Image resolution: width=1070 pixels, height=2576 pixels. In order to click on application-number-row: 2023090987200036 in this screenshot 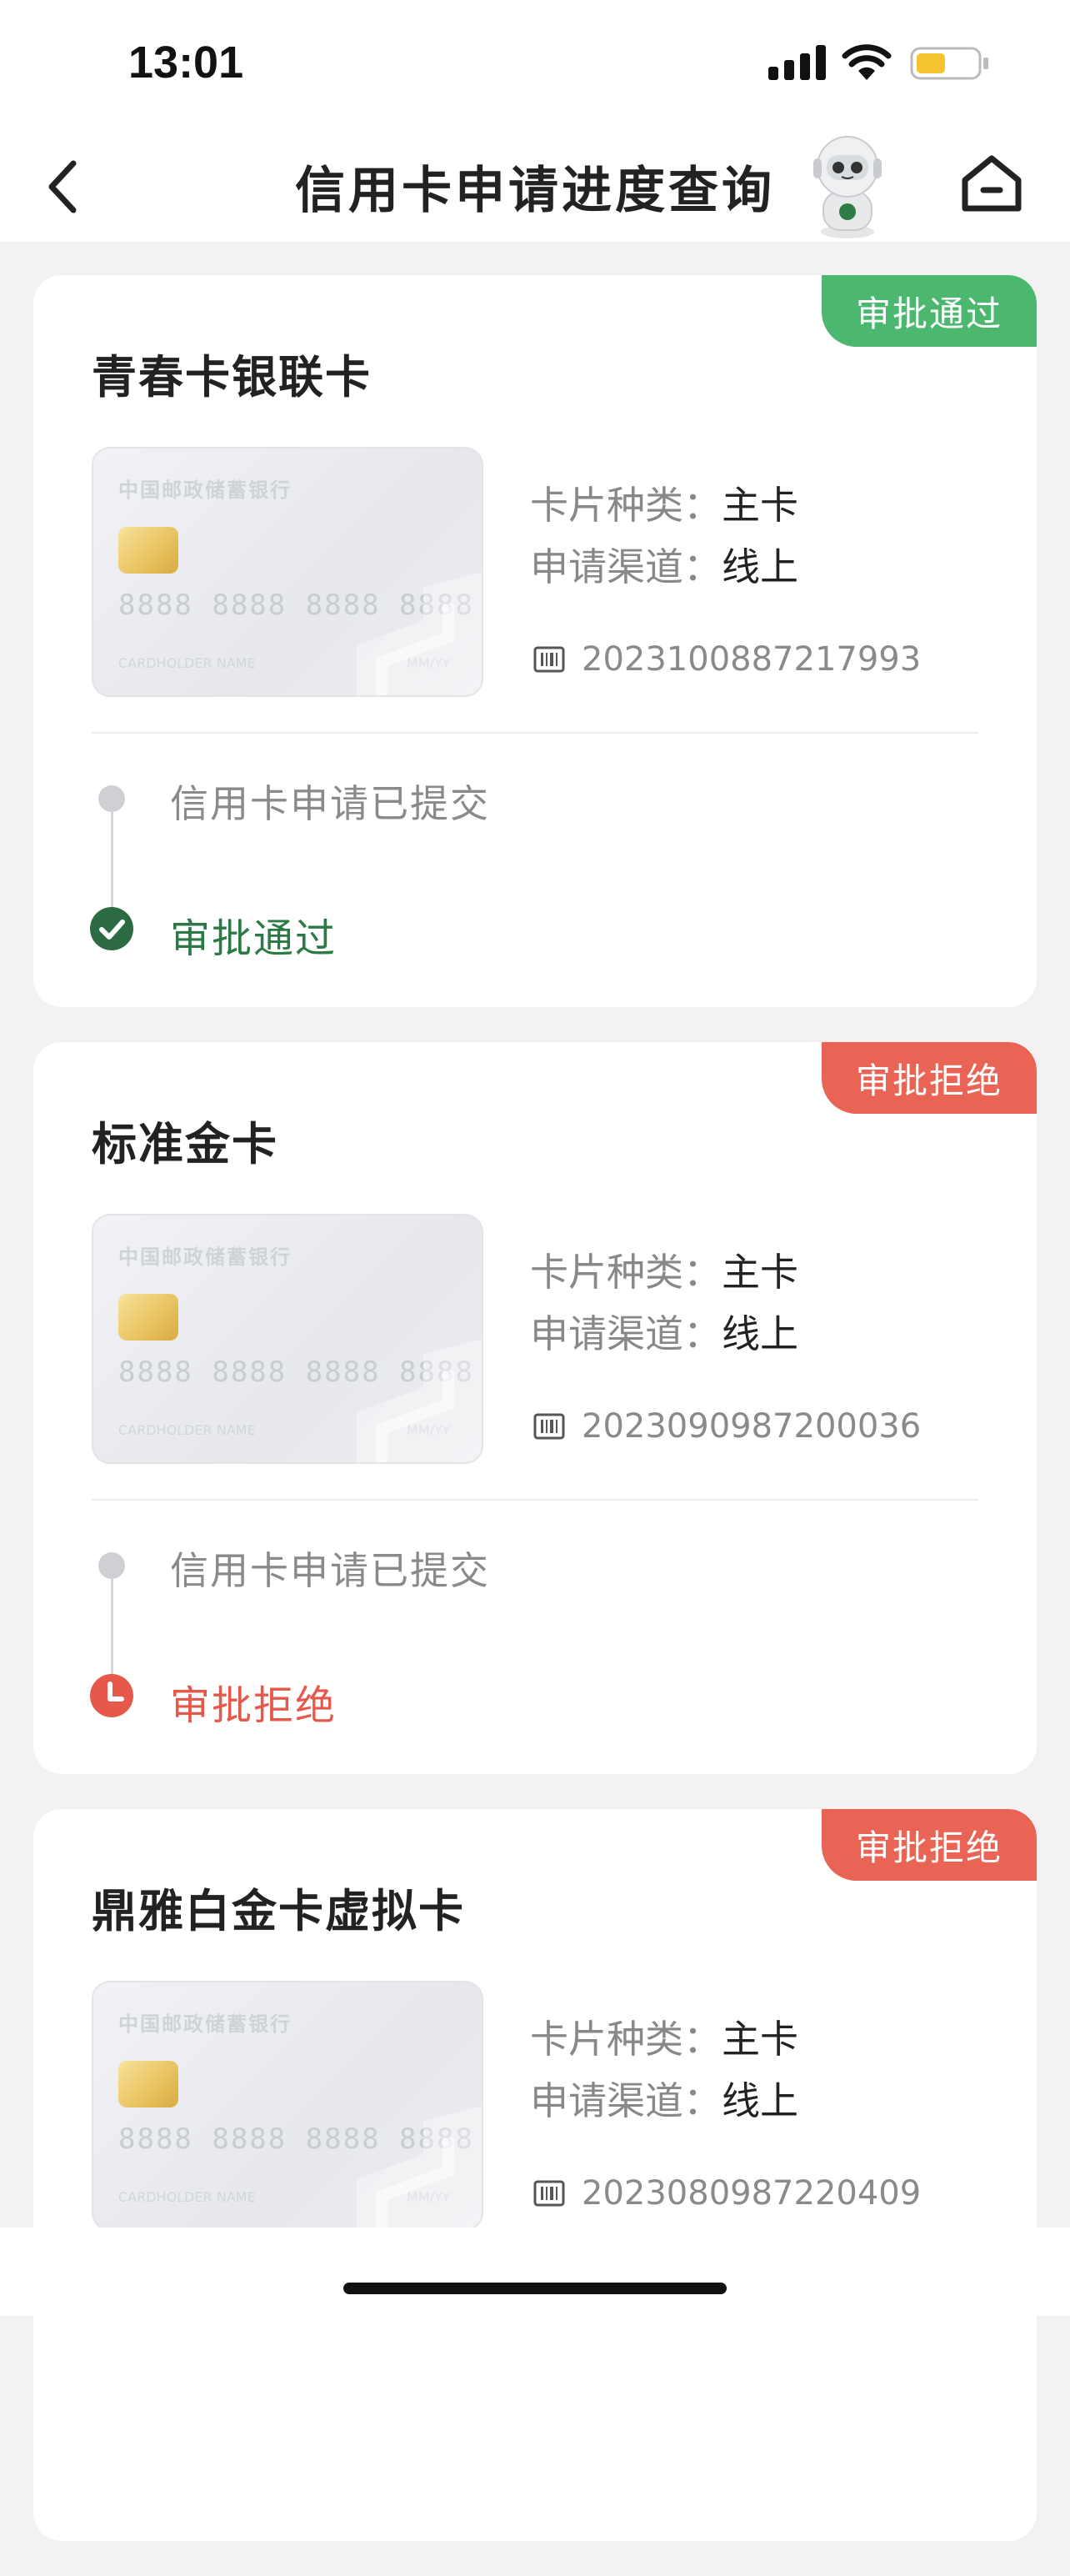, I will do `click(727, 1426)`.